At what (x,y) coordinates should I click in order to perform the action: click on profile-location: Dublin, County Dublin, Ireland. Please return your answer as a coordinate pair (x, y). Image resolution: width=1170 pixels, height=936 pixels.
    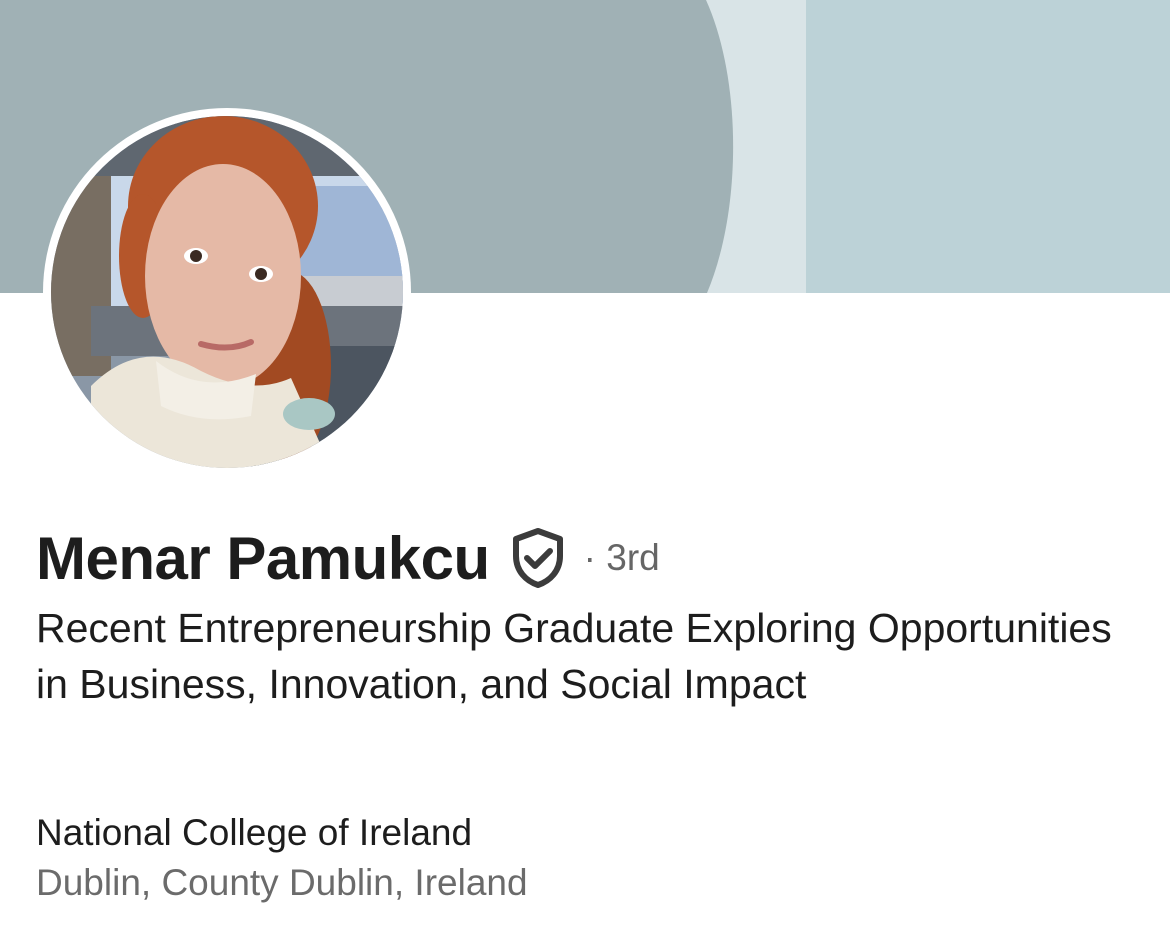
    Looking at the image, I should click on (282, 882).